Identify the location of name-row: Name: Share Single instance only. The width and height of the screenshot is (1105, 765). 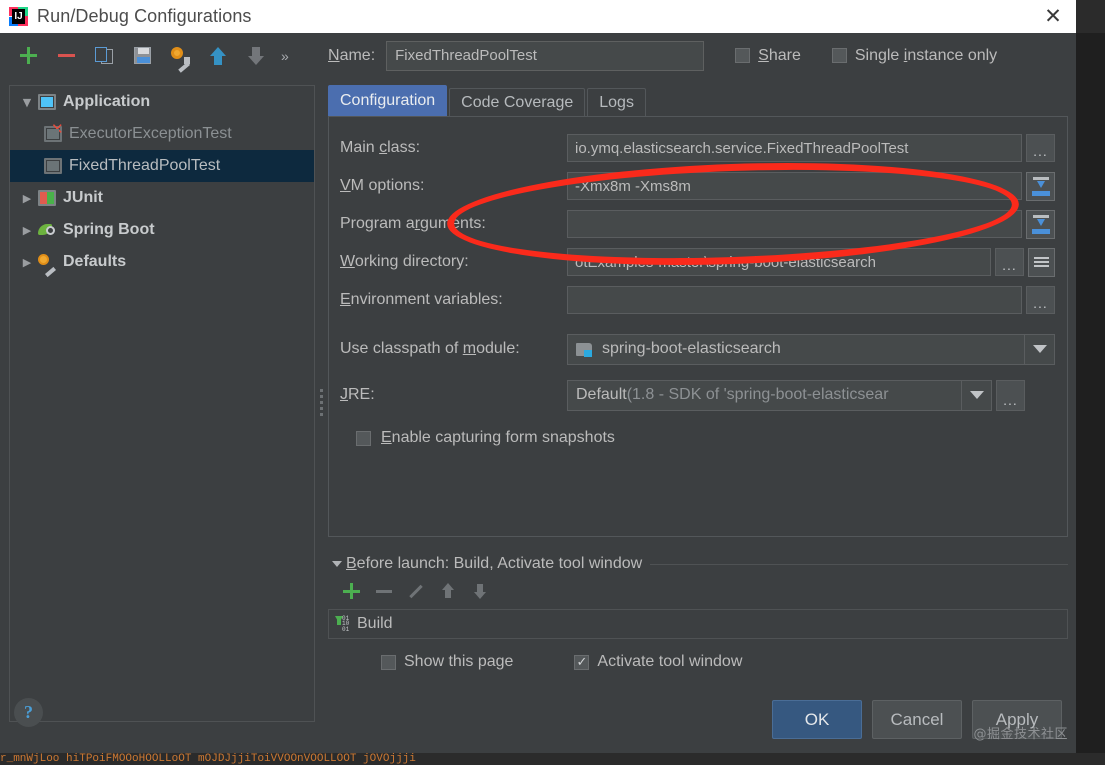
(702, 55).